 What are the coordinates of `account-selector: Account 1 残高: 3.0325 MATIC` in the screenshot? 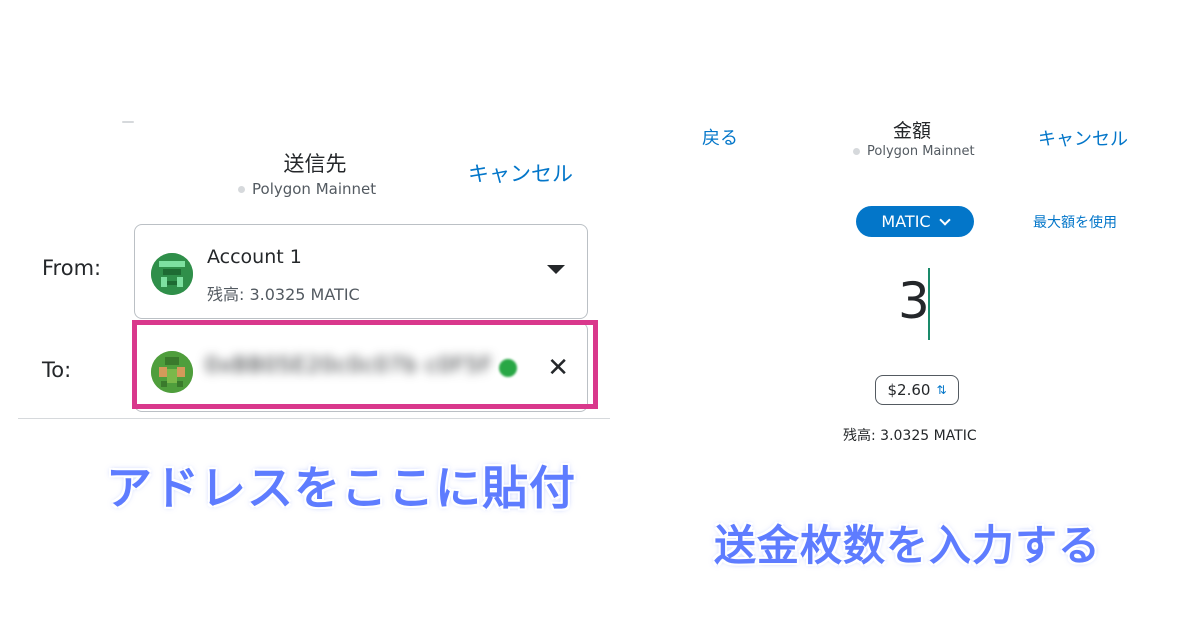 It's located at (361, 271).